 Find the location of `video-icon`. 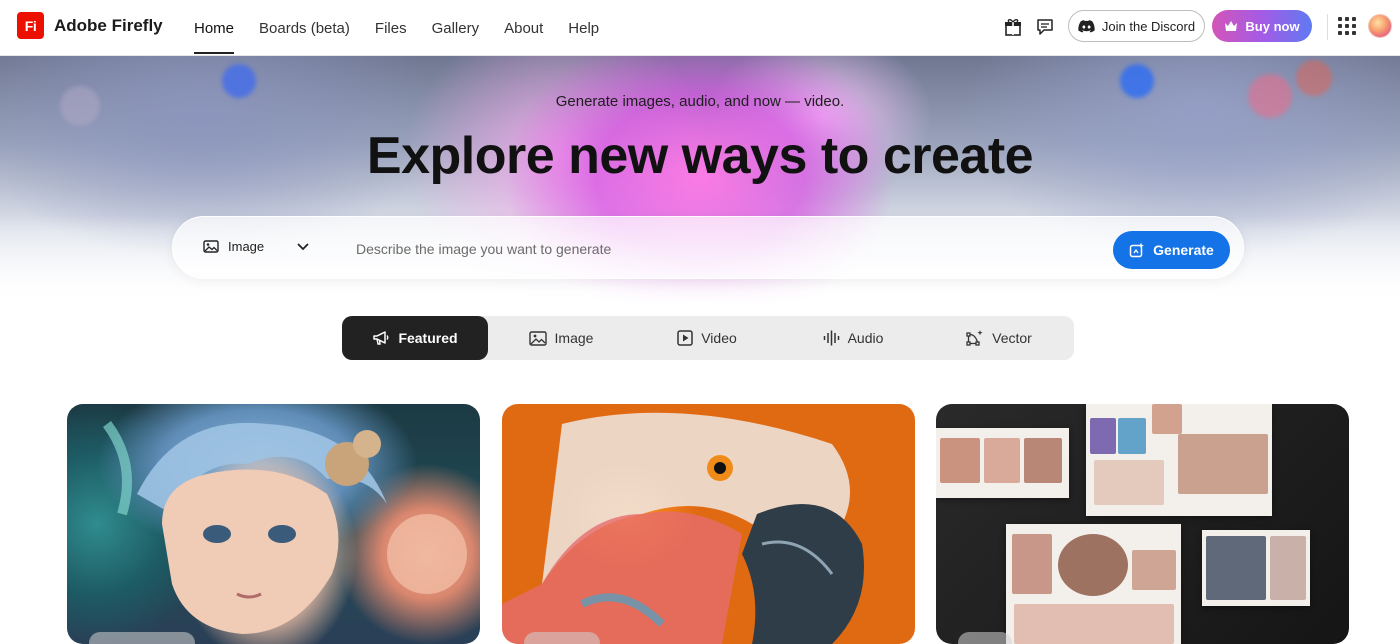

video-icon is located at coordinates (685, 338).